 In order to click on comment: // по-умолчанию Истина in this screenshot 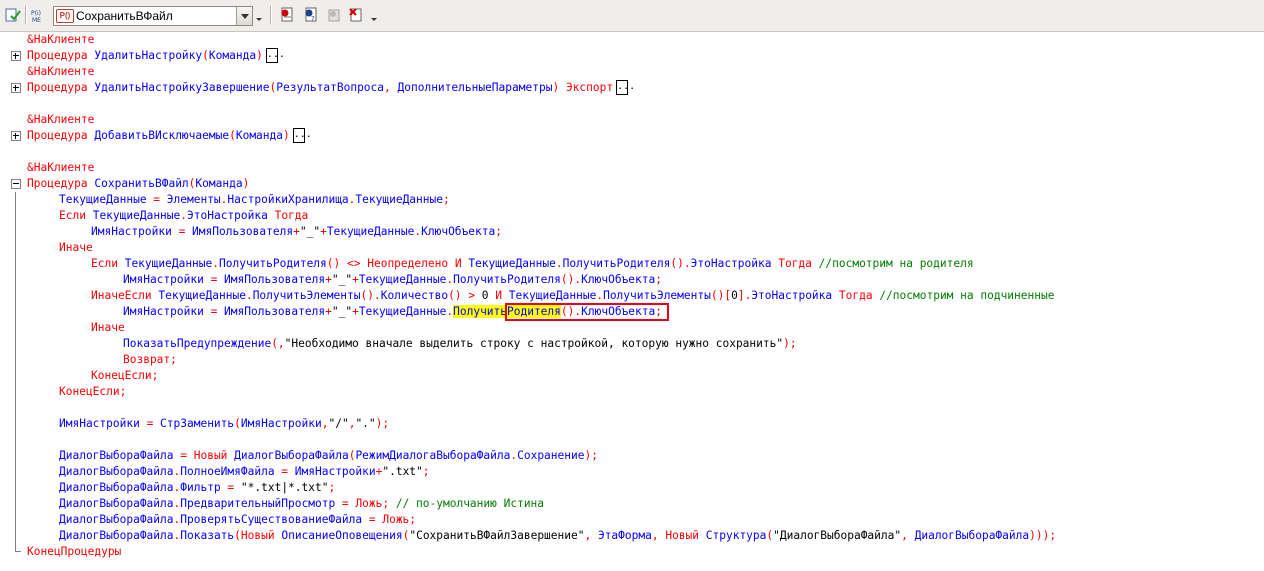, I will do `click(467, 503)`.